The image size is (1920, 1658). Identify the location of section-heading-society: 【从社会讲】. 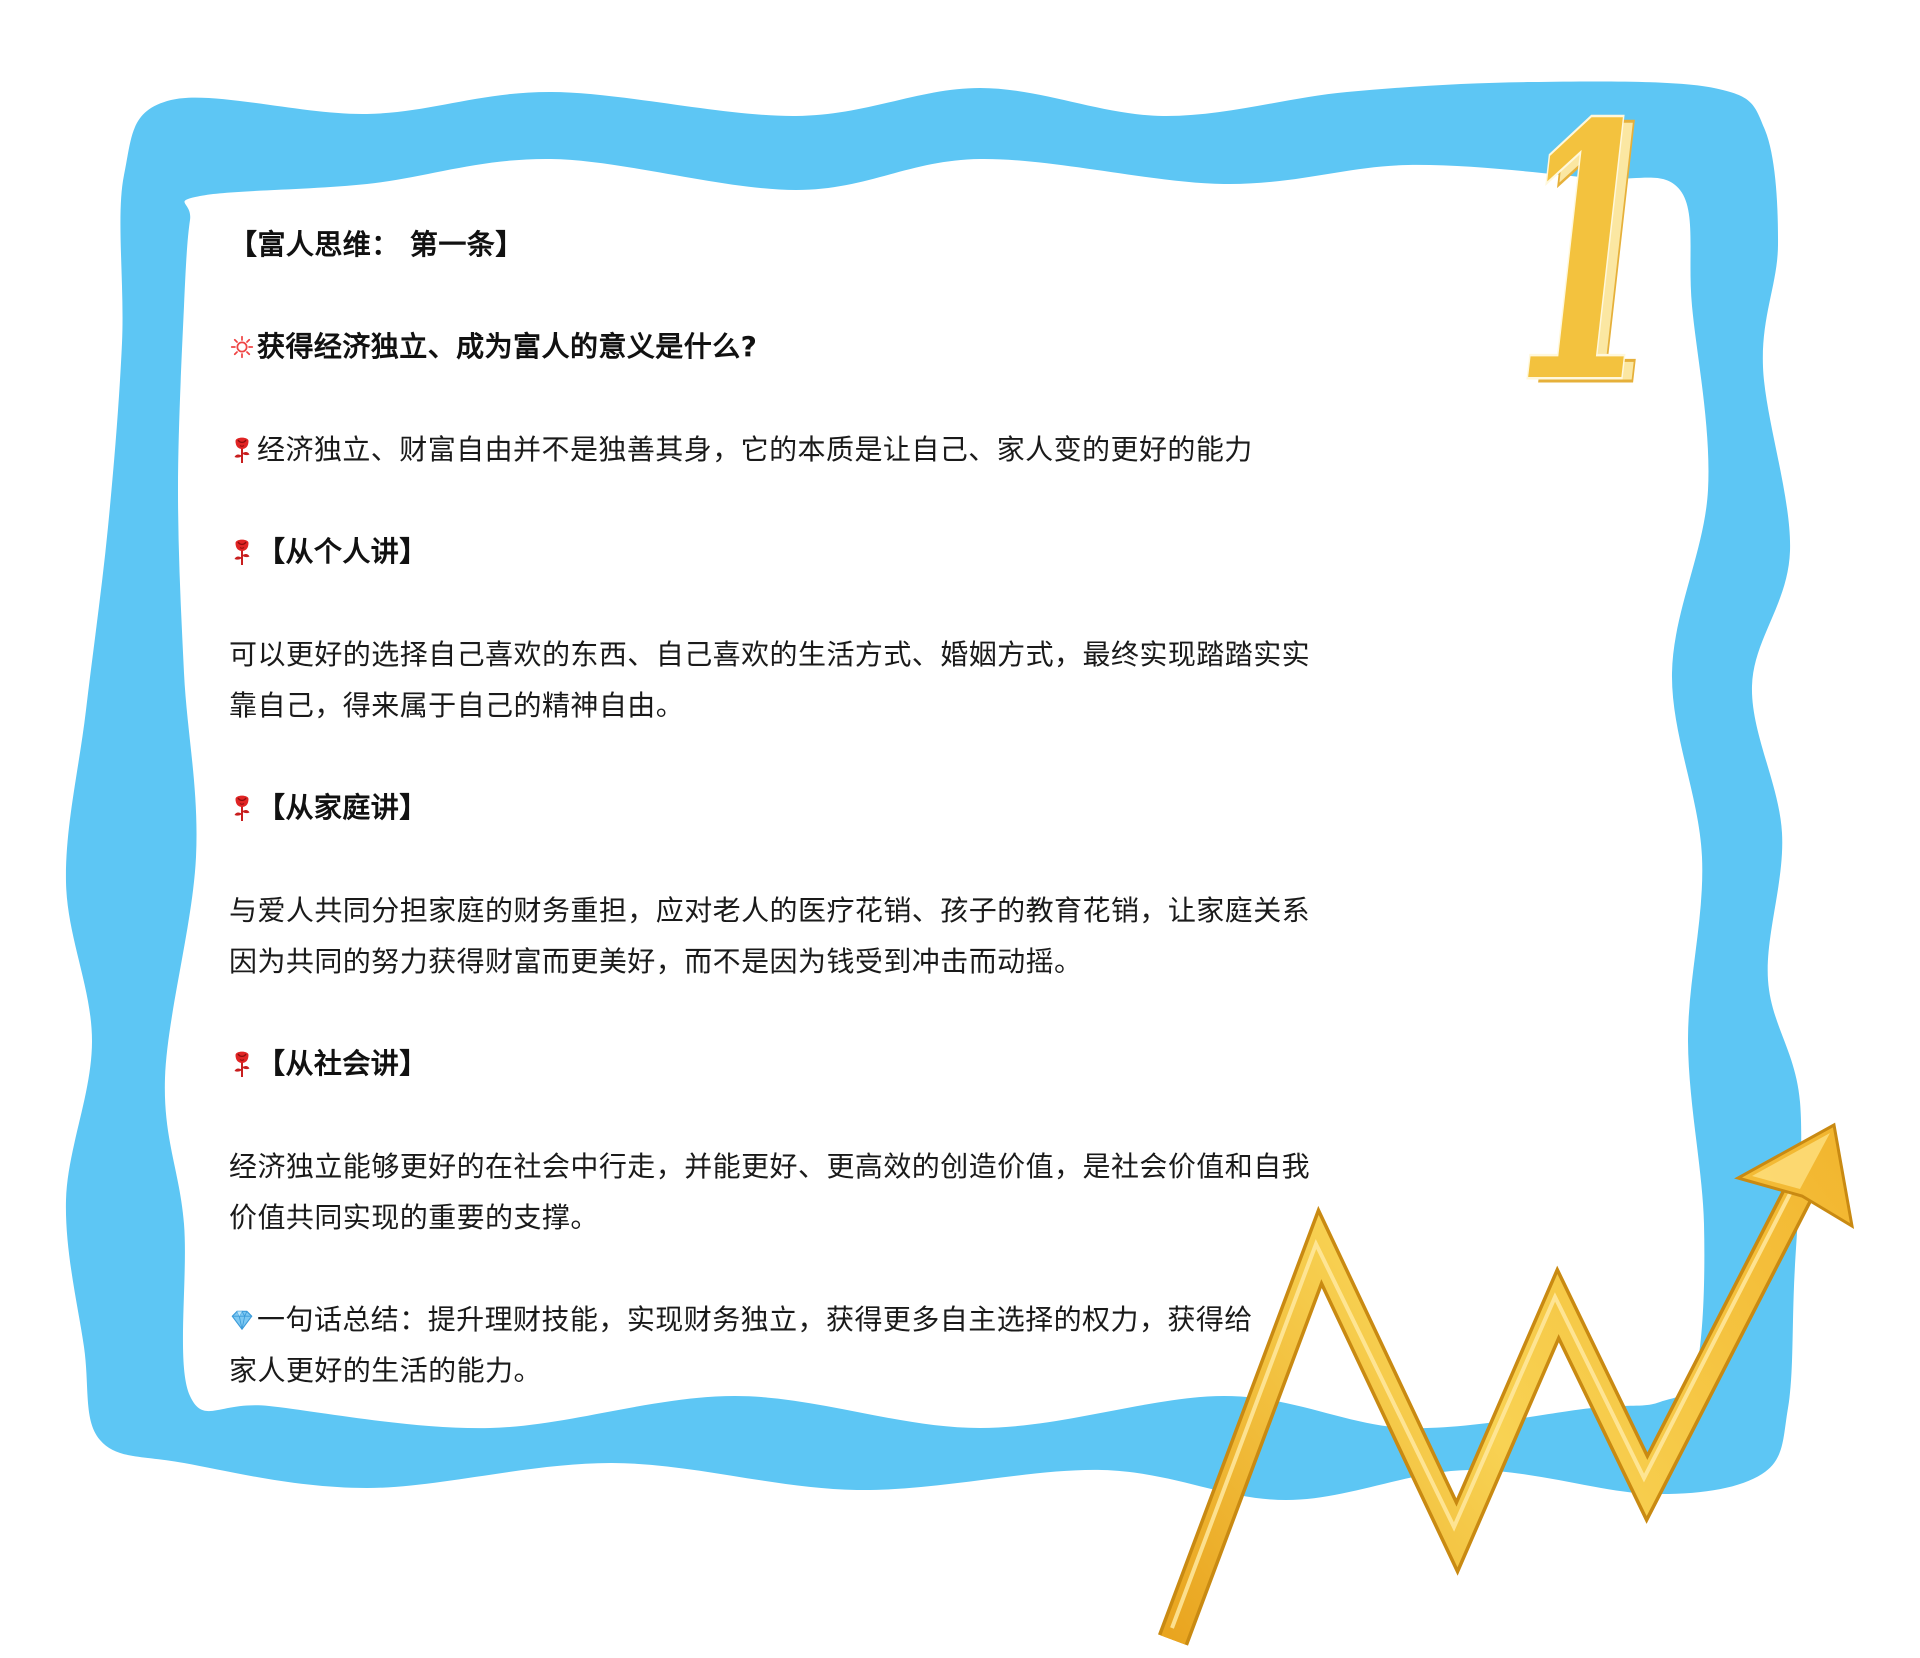
(328, 1063).